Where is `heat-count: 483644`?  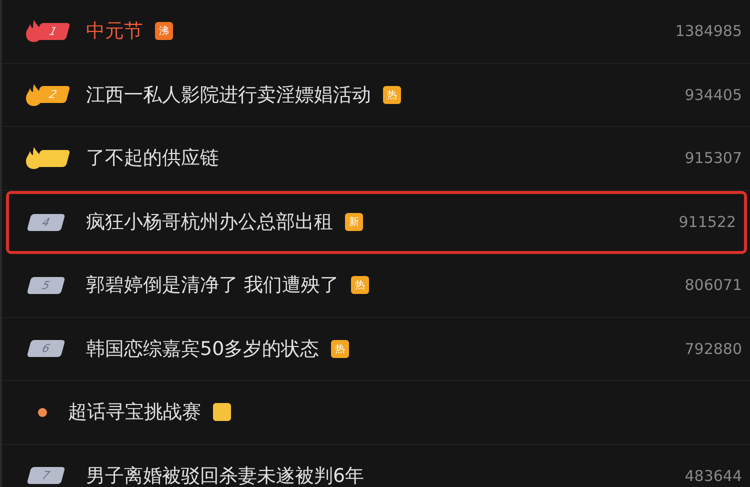 heat-count: 483644 is located at coordinates (713, 475).